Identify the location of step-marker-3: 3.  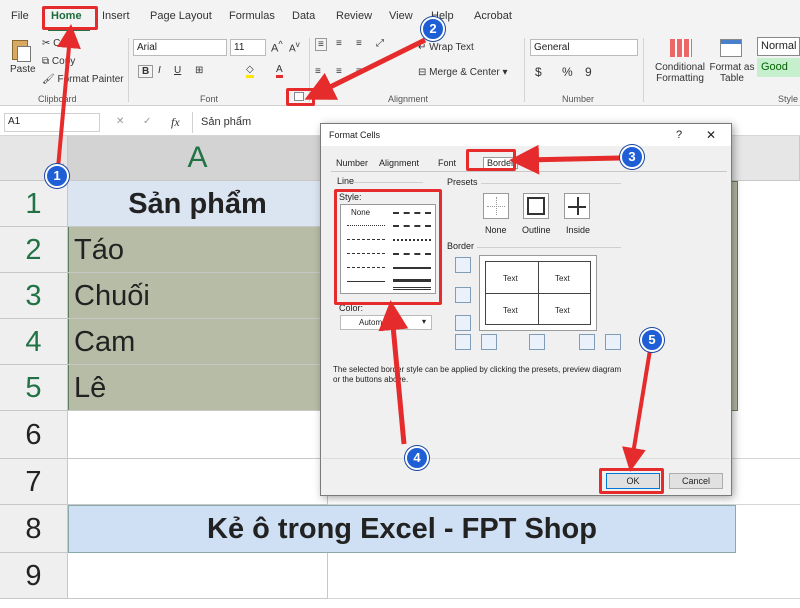
(632, 157).